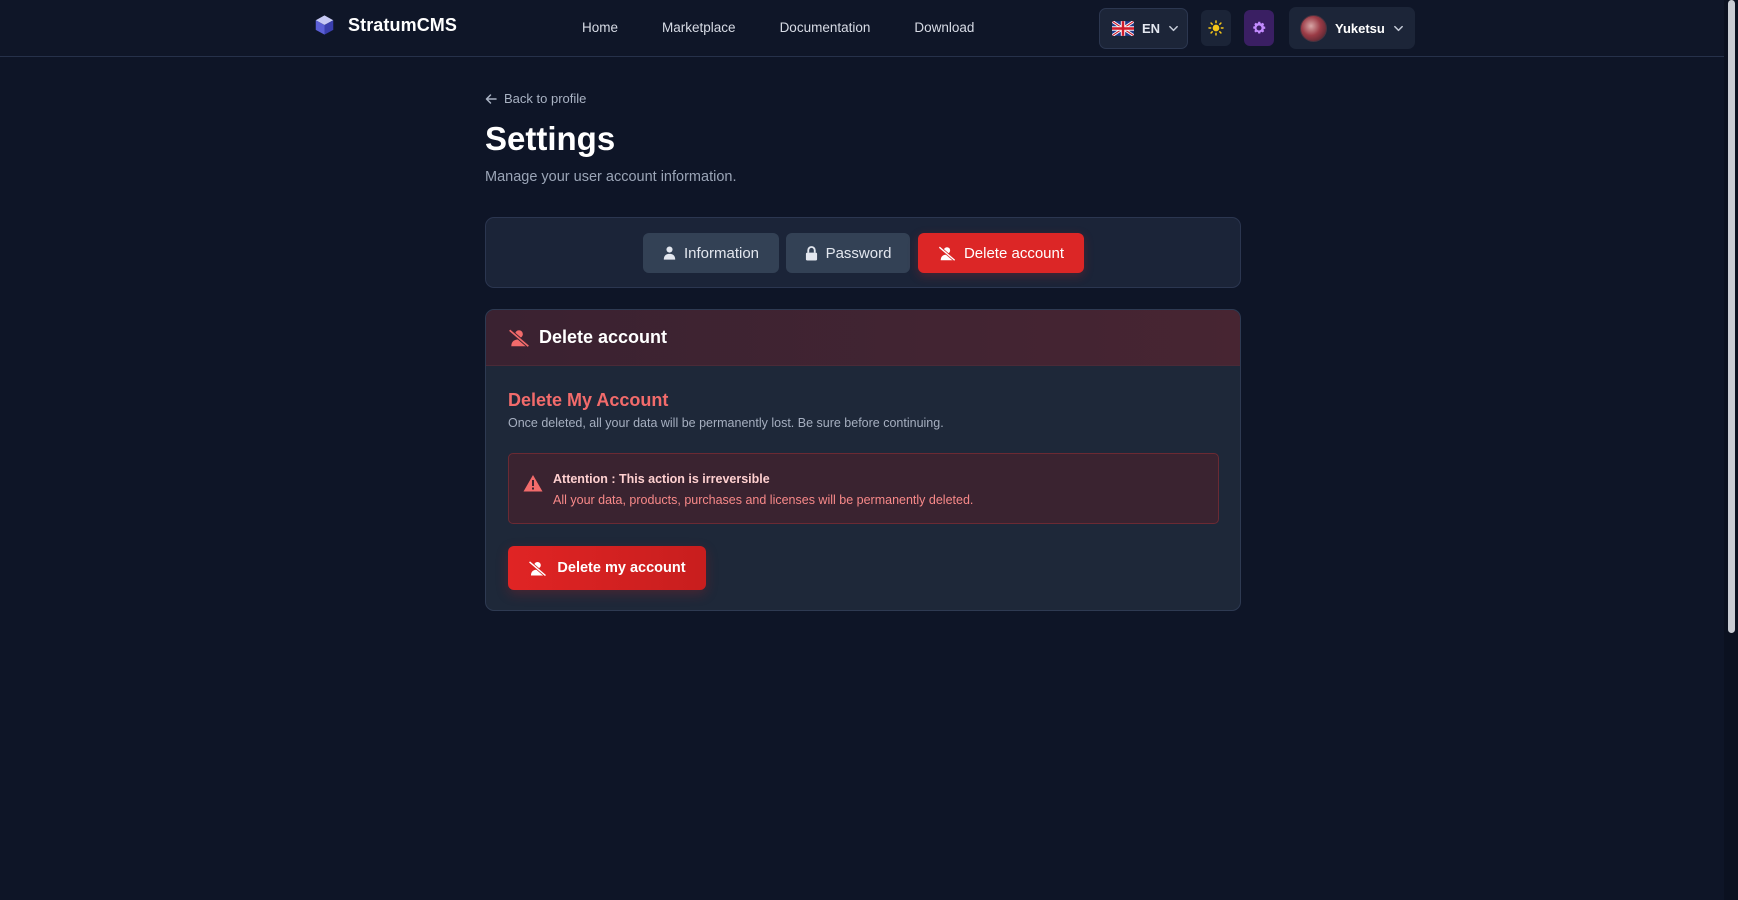 The image size is (1738, 900). Describe the element at coordinates (545, 98) in the screenshot. I see `back-link-label: Back to profile` at that location.